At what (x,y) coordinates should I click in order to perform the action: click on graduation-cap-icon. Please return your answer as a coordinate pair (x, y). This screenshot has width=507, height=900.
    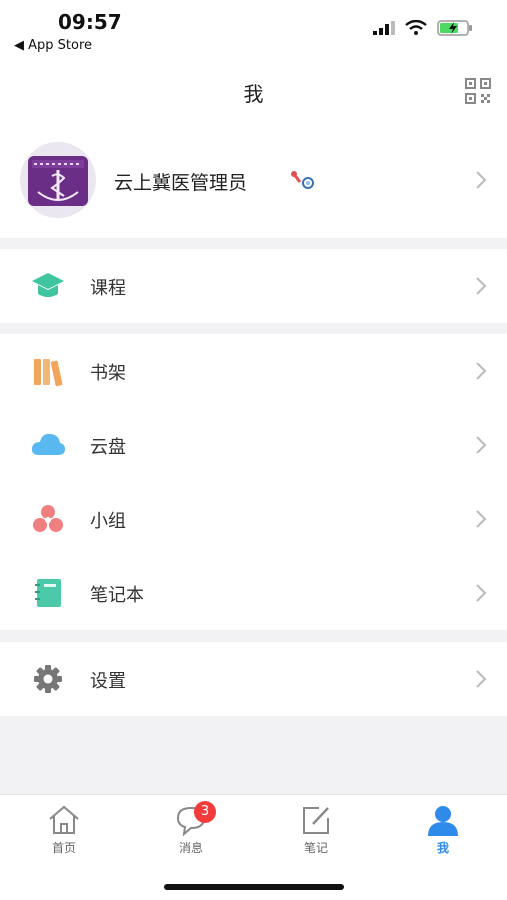
    Looking at the image, I should click on (48, 285).